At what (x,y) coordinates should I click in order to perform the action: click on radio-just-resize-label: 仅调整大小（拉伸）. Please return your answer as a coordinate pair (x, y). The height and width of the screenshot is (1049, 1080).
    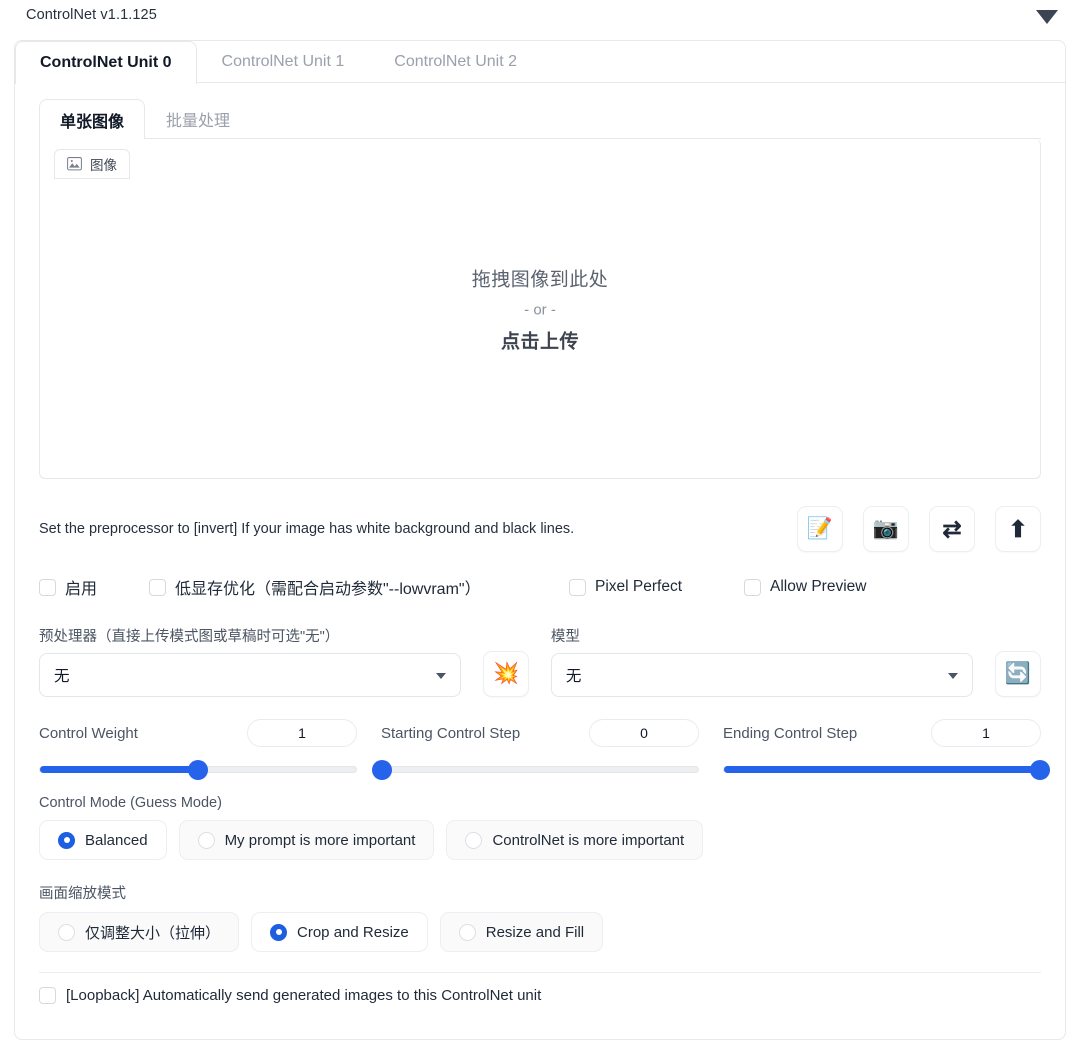
    Looking at the image, I should click on (153, 933).